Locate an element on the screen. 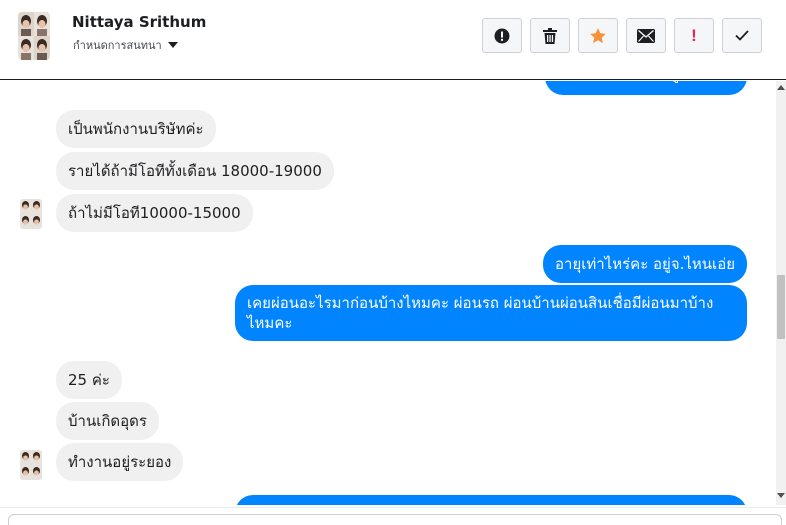  composer-divider is located at coordinates (393, 507).